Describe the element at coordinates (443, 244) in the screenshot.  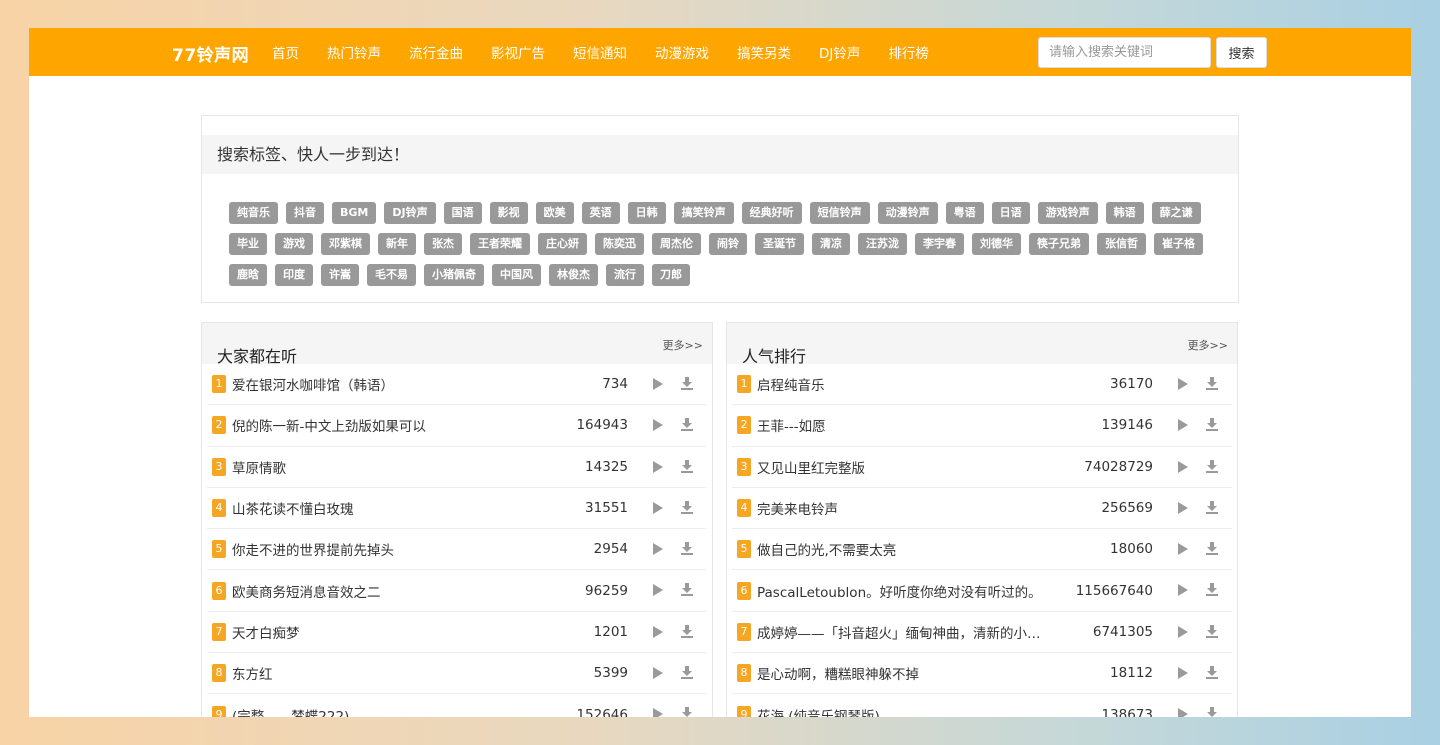
I see `tag-chip: 张杰` at that location.